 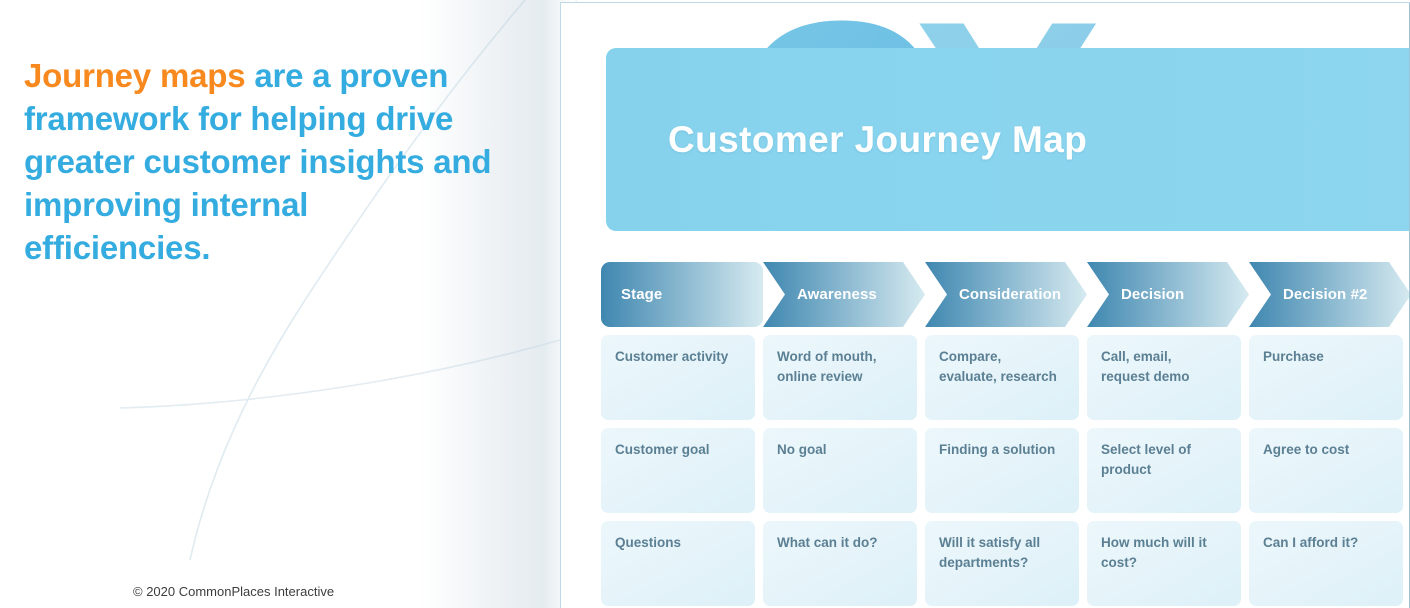 I want to click on headline-accent: Journey maps, so click(x=135, y=75).